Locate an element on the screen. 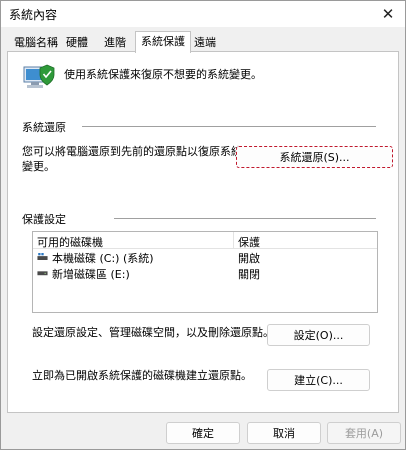  intro-text: 使用系統保護來復原不想要的系統變更。 is located at coordinates (163, 74).